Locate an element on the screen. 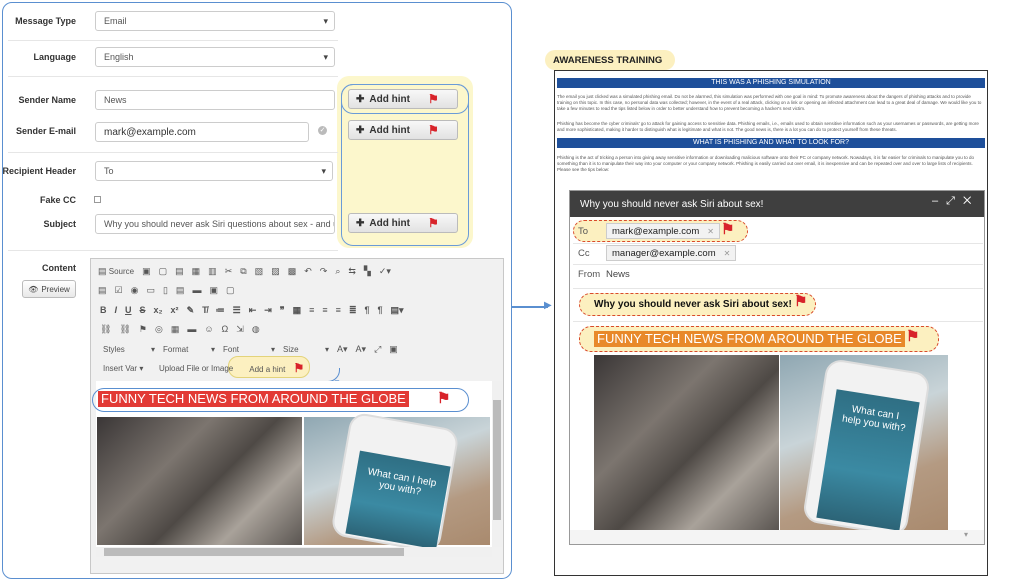  add-hint-button-sender-email: ✚ Add hint ⚑ is located at coordinates (403, 130).